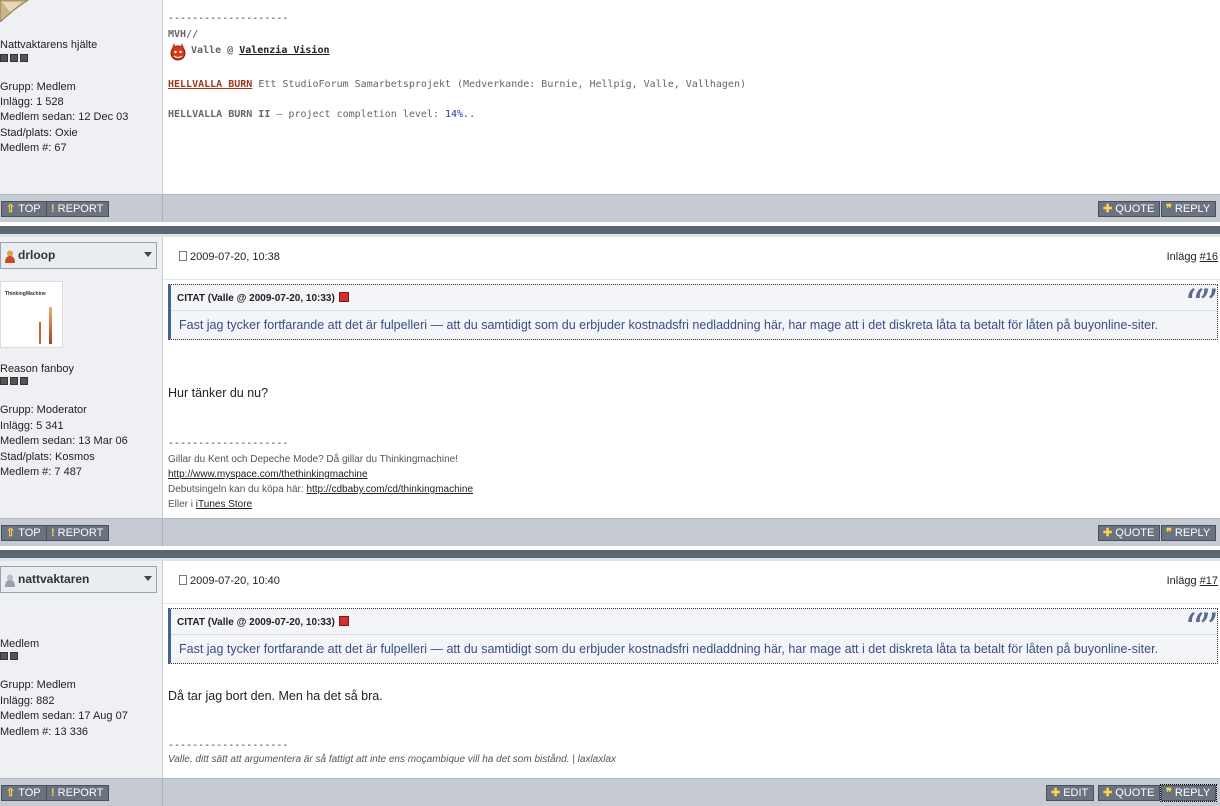 The width and height of the screenshot is (1220, 806). Describe the element at coordinates (460, 114) in the screenshot. I see `hellvalla-burn-2-percent: 14%..` at that location.